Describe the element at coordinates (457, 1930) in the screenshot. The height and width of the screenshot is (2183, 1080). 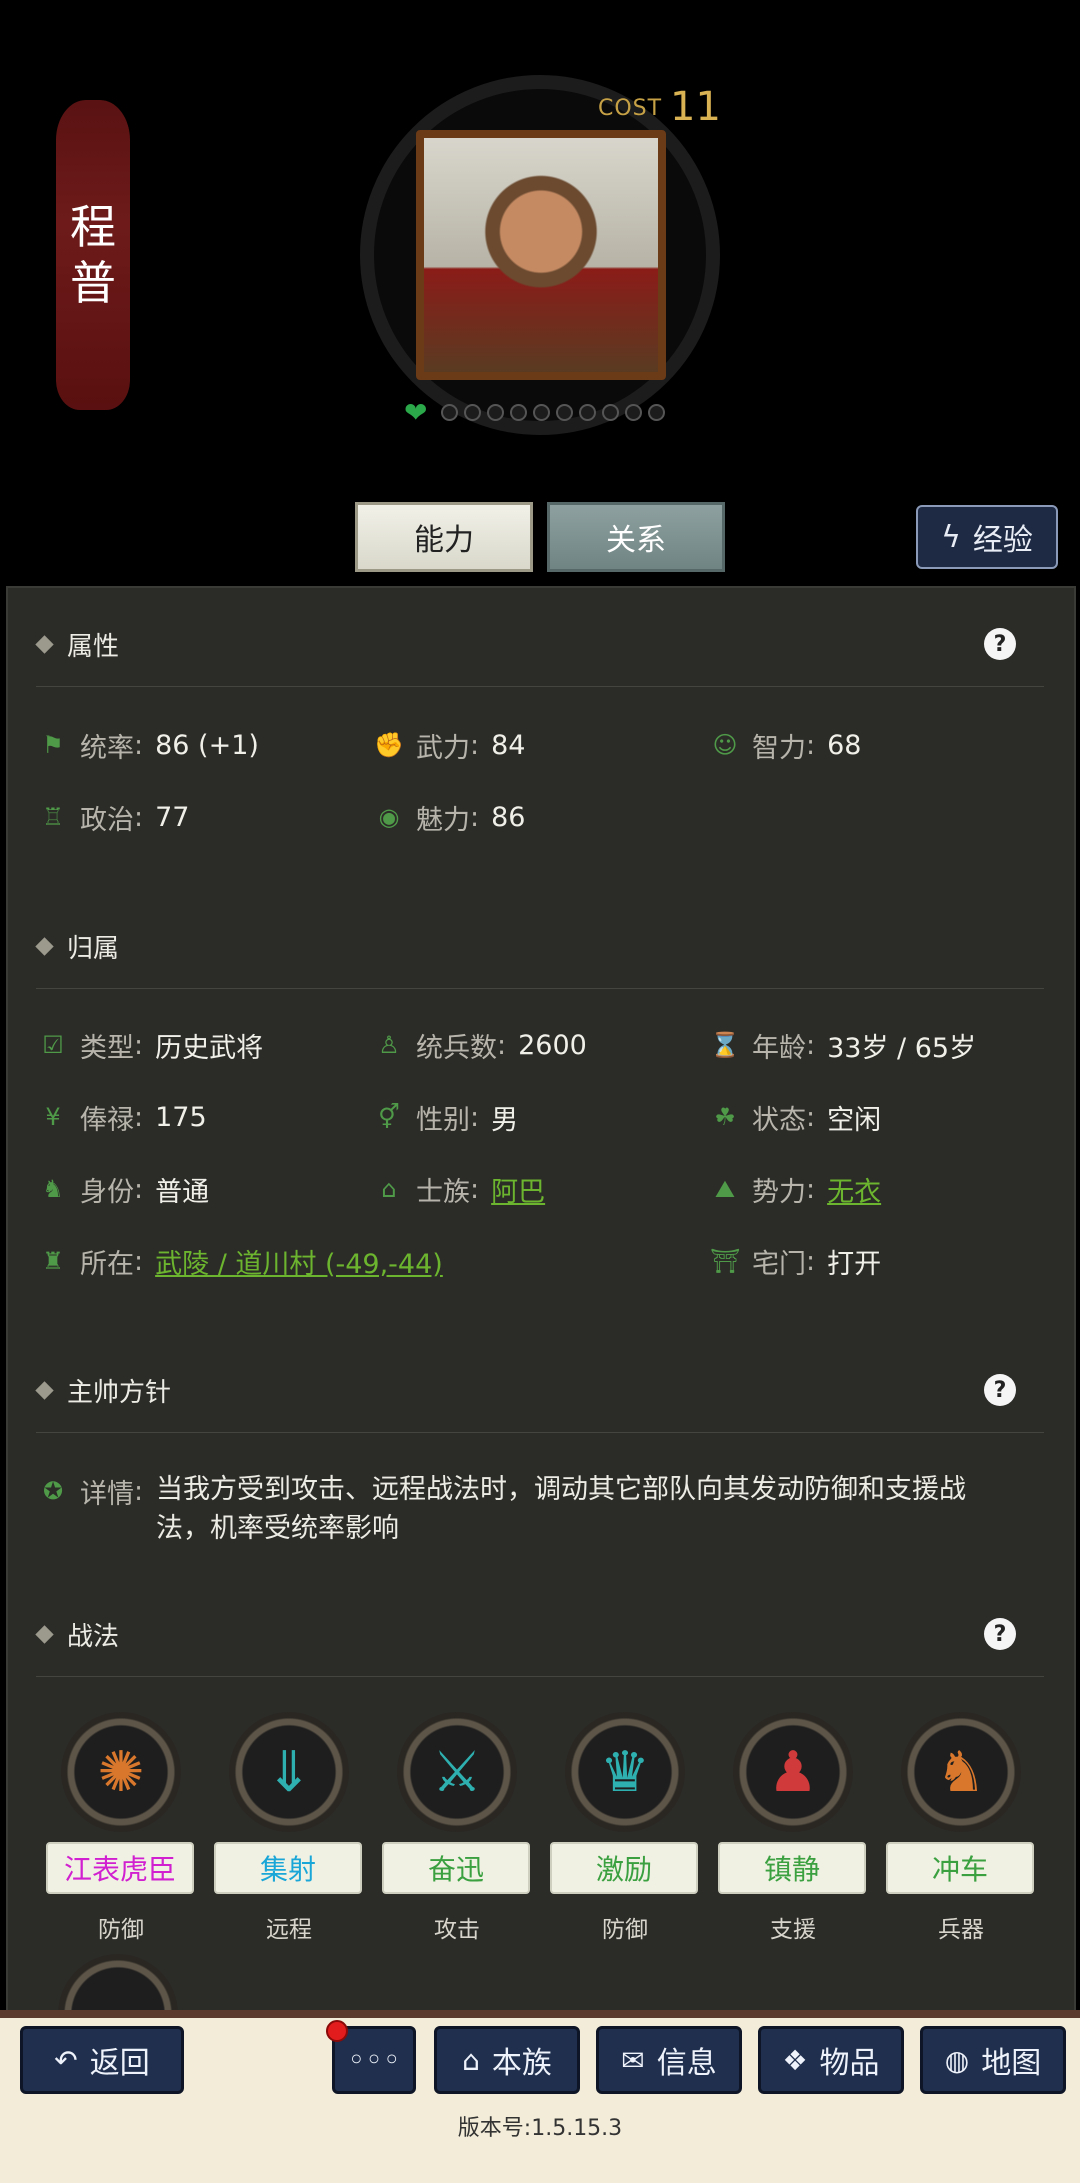
I see `skill-type: 攻击` at that location.